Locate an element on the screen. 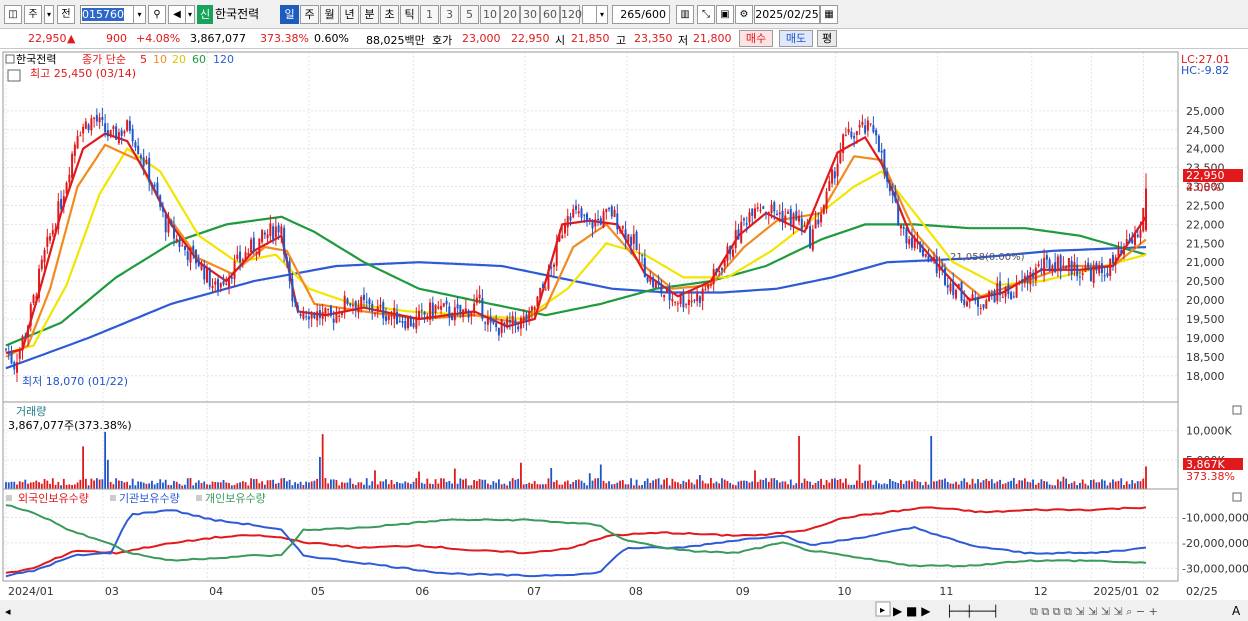  speaker-icon: ◀ is located at coordinates (177, 14).